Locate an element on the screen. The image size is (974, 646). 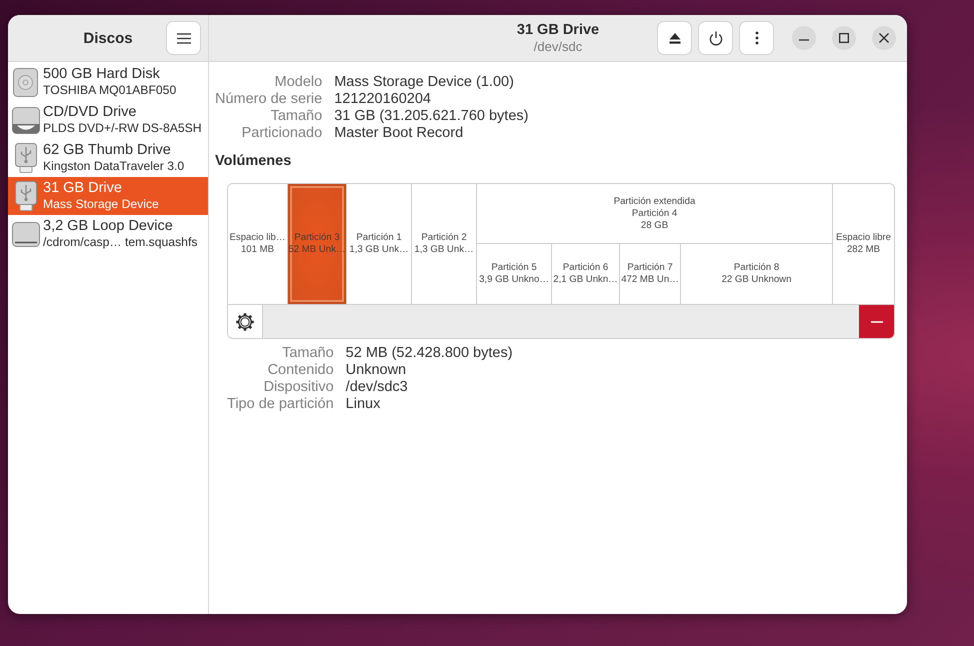
field-value: Unknown is located at coordinates (377, 370).